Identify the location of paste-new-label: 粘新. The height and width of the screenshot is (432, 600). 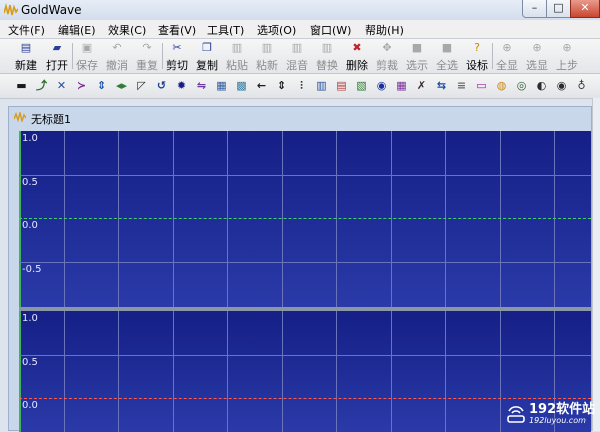
(267, 65).